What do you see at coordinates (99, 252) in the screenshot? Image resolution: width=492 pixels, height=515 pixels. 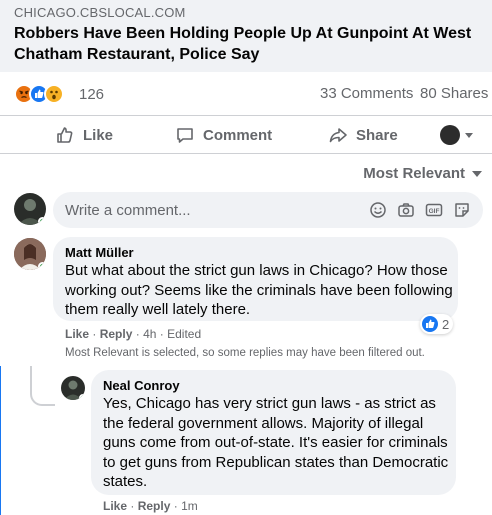 I see `comment-author: Matt Müller` at bounding box center [99, 252].